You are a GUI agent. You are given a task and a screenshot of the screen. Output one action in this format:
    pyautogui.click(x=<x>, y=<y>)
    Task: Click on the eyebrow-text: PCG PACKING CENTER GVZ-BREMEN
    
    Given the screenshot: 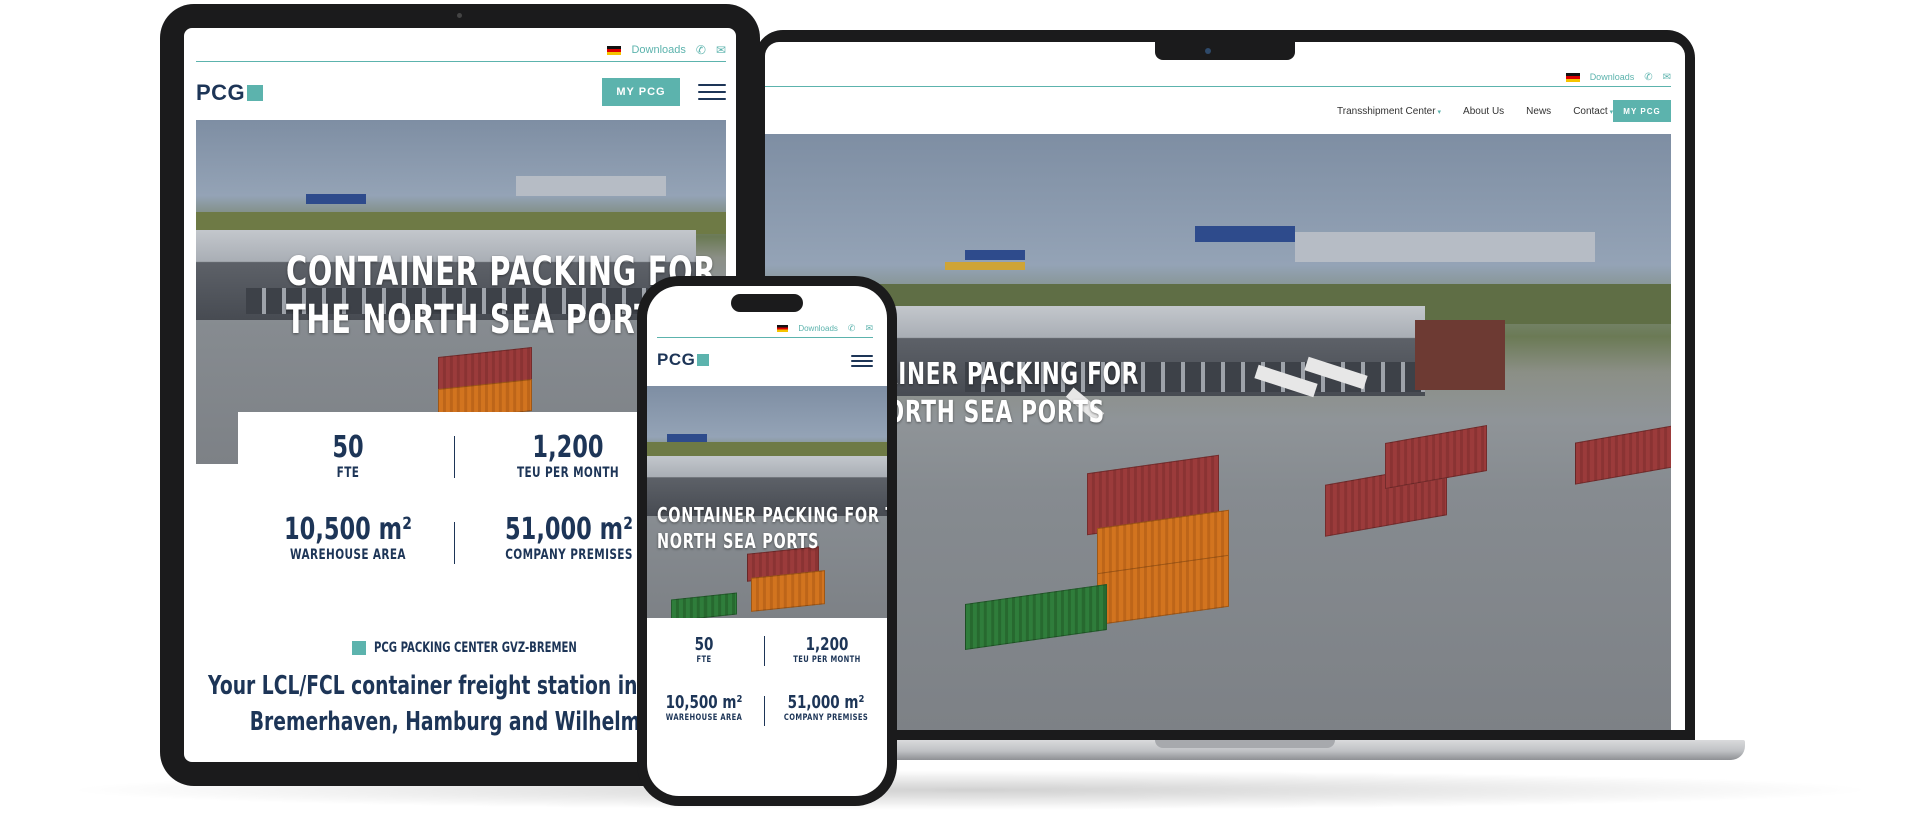 What is the action you would take?
    pyautogui.click(x=475, y=648)
    